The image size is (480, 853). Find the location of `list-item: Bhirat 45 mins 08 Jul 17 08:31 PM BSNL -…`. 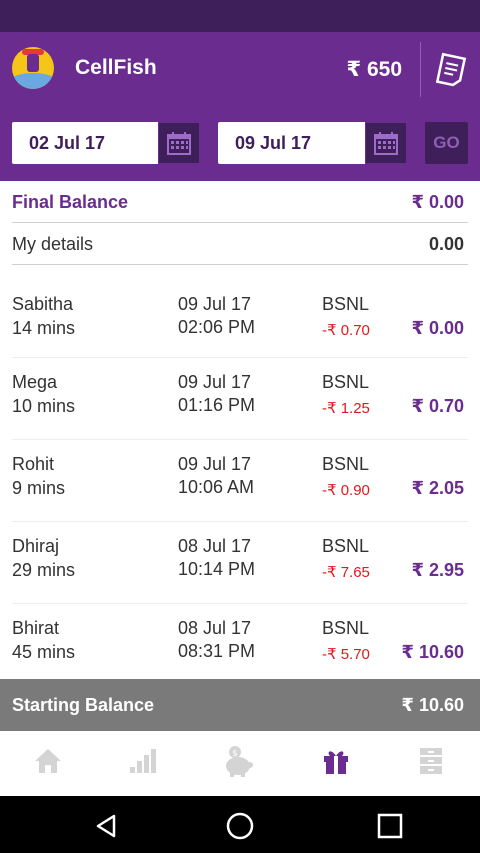

list-item: Bhirat 45 mins 08 Jul 17 08:31 PM BSNL -… is located at coordinates (240, 645).